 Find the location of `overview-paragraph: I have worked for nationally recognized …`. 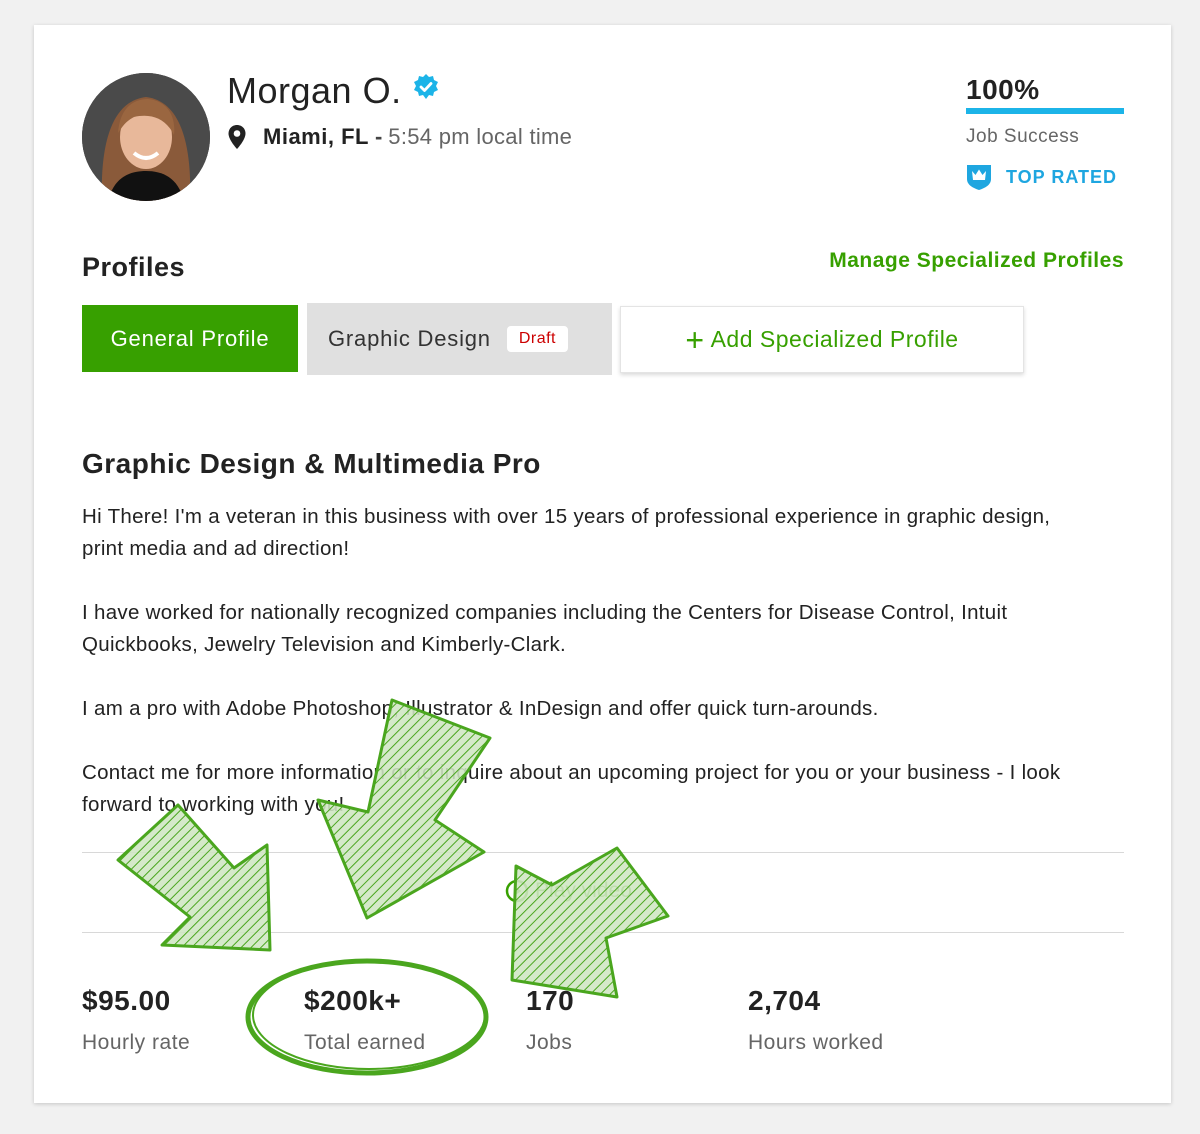

overview-paragraph: I have worked for nationally recognized … is located at coordinates (545, 628).